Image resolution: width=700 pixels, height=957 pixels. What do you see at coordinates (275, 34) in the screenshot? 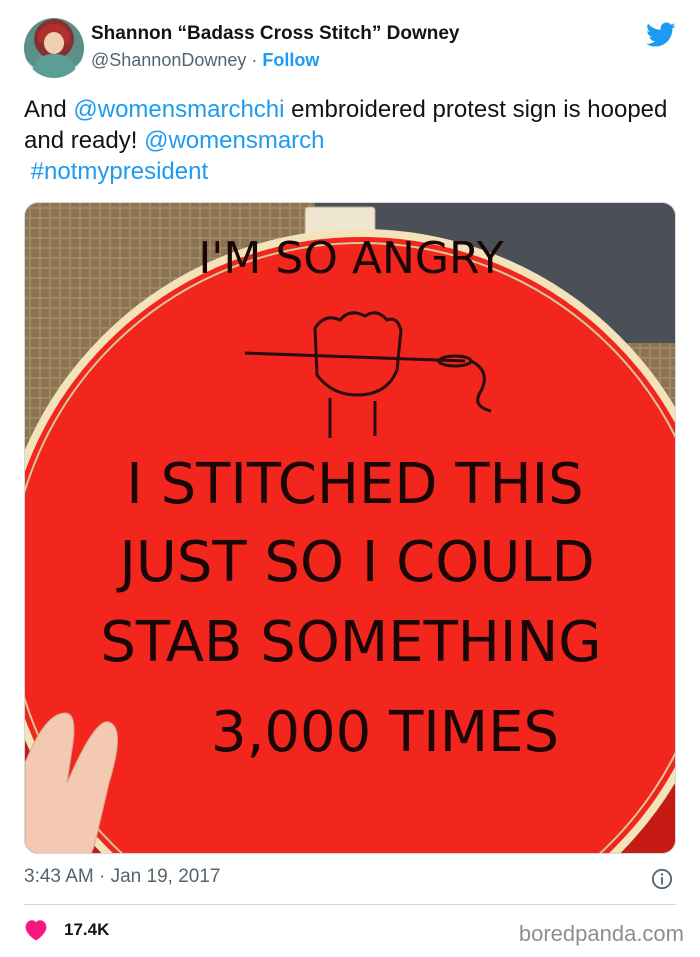
I see `author-display-name: Shannon “Badass Cross Stitch” Downey` at bounding box center [275, 34].